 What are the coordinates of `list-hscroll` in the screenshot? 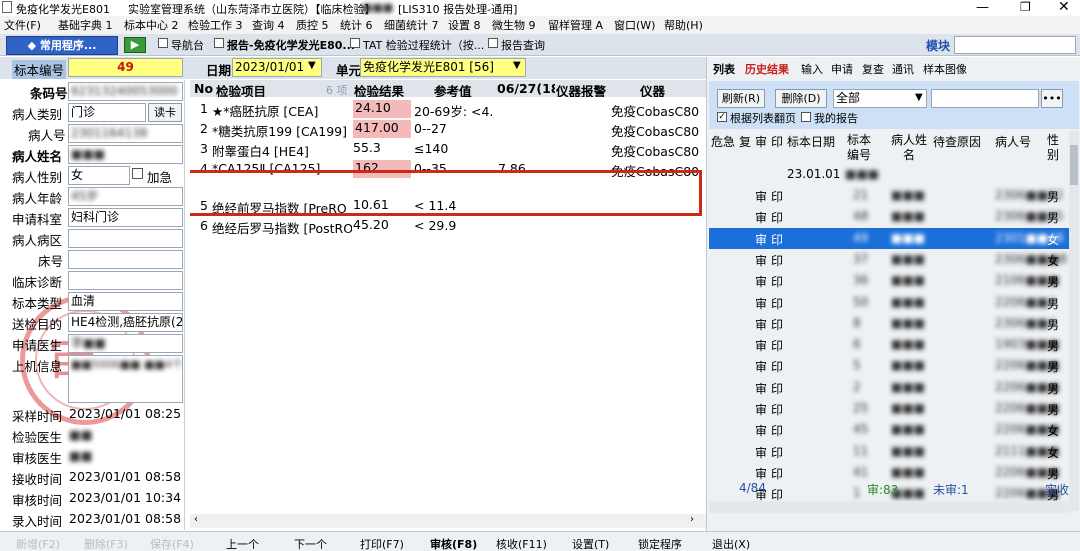 It's located at (889, 507).